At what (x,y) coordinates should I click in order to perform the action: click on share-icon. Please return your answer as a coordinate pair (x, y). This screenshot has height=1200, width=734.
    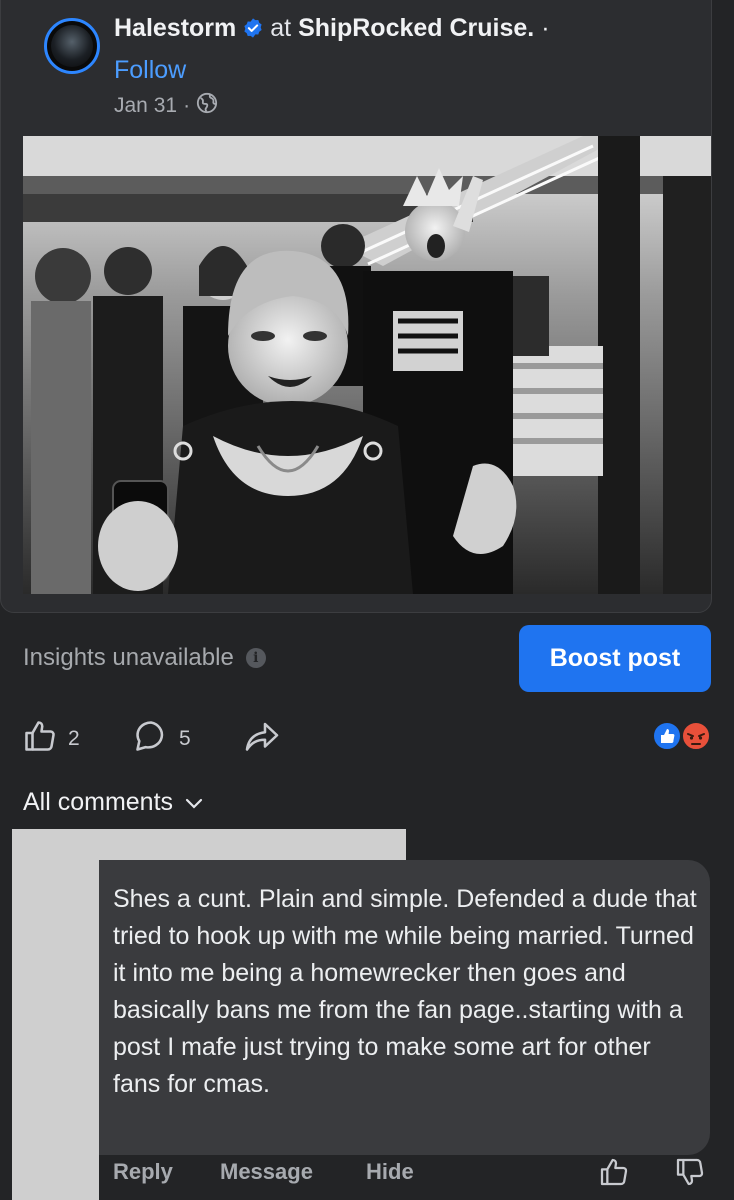
    Looking at the image, I should click on (262, 739).